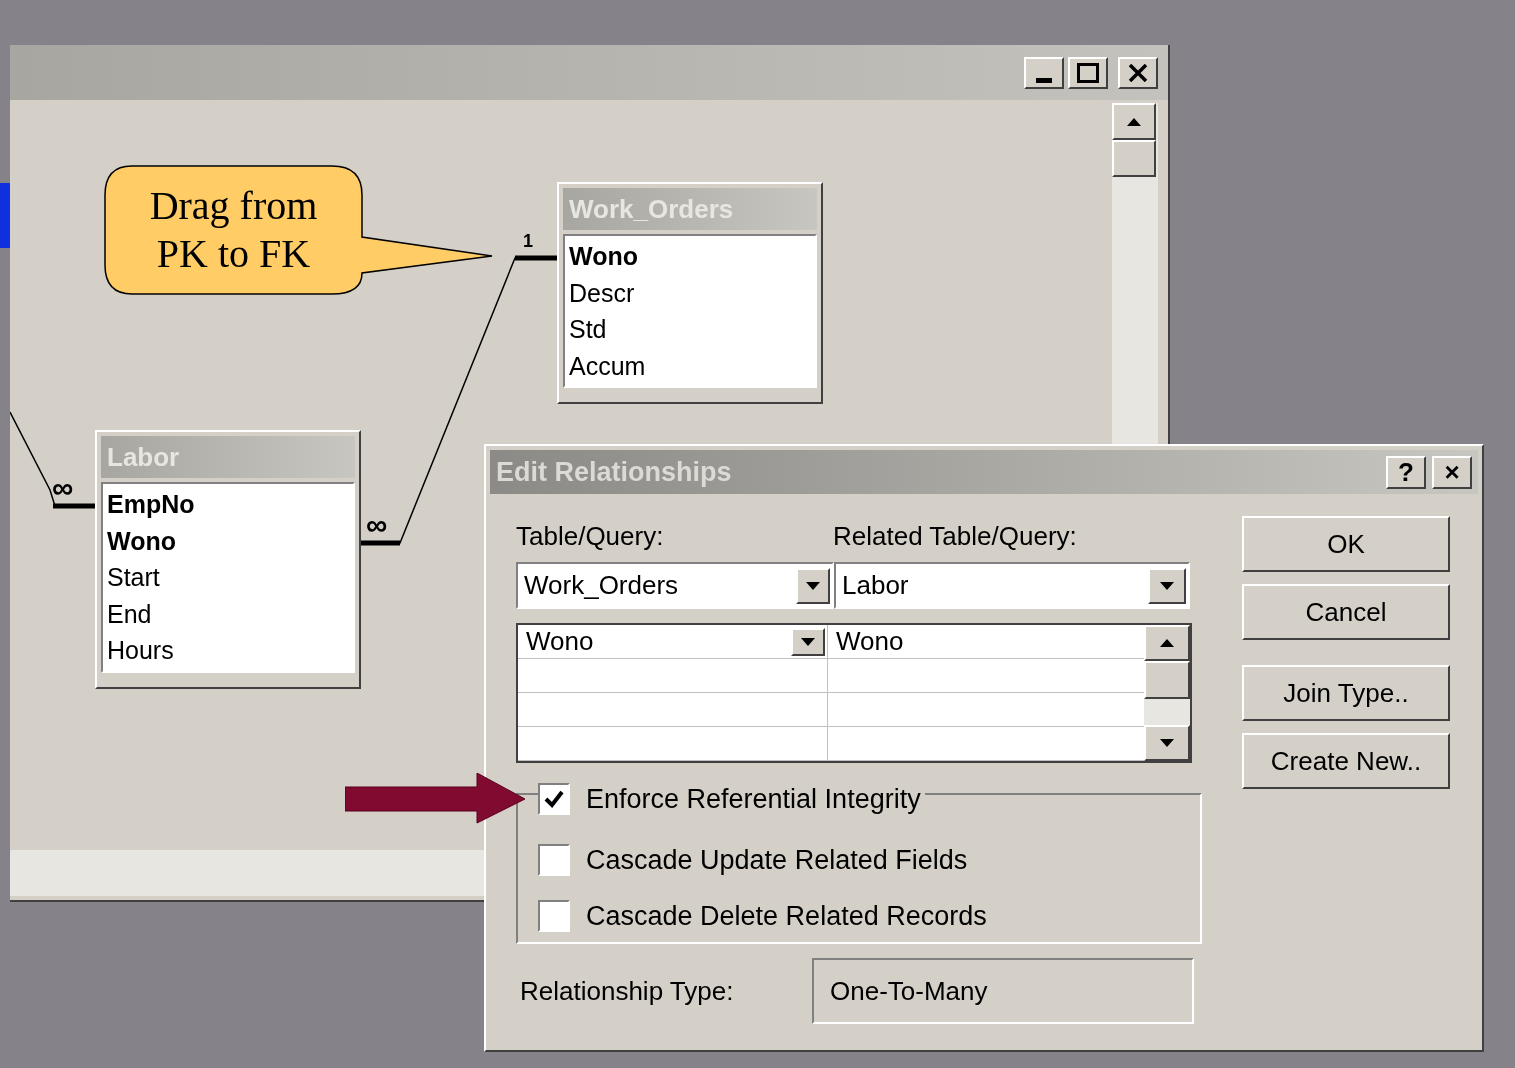  Describe the element at coordinates (528, 241) in the screenshot. I see `one-side-label: 1` at that location.